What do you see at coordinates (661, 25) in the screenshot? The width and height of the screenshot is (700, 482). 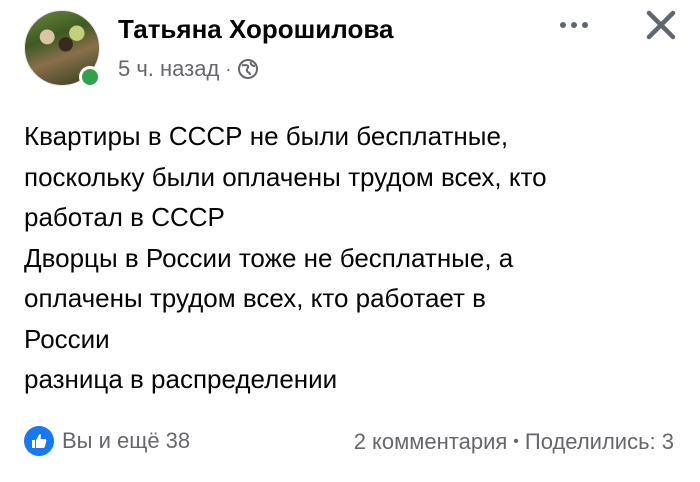 I see `close-icon` at bounding box center [661, 25].